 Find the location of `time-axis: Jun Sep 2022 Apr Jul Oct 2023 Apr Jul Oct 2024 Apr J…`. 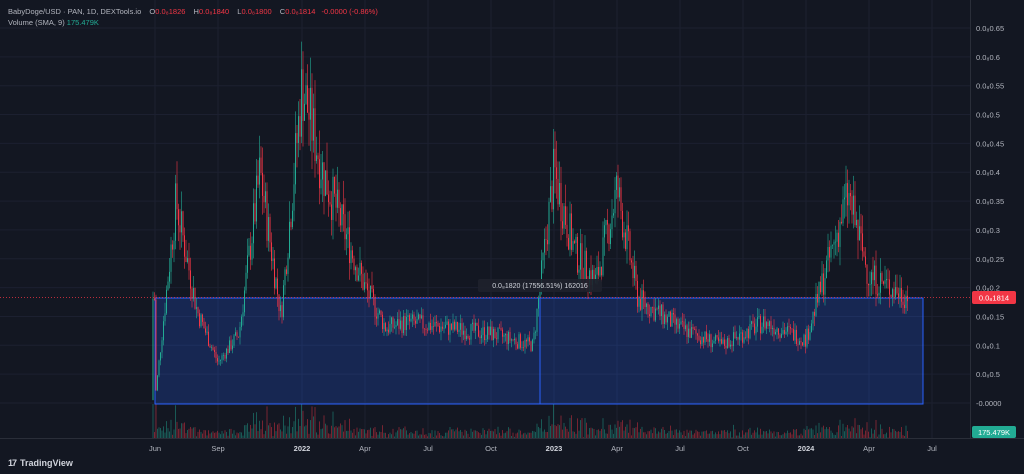

time-axis: Jun Sep 2022 Apr Jul Oct 2023 Apr Jul Oct 2024 Apr J… is located at coordinates (543, 448).